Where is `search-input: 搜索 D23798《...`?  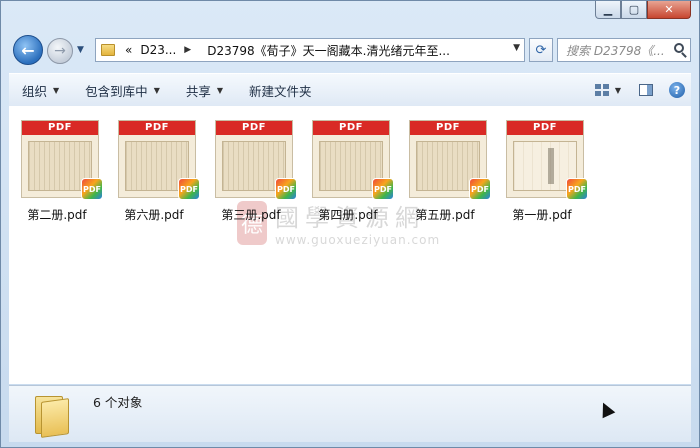 search-input: 搜索 D23798《... is located at coordinates (618, 50).